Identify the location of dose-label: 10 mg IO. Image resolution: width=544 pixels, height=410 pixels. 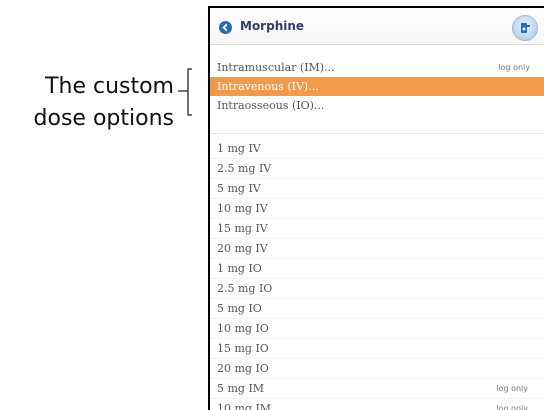
(243, 328).